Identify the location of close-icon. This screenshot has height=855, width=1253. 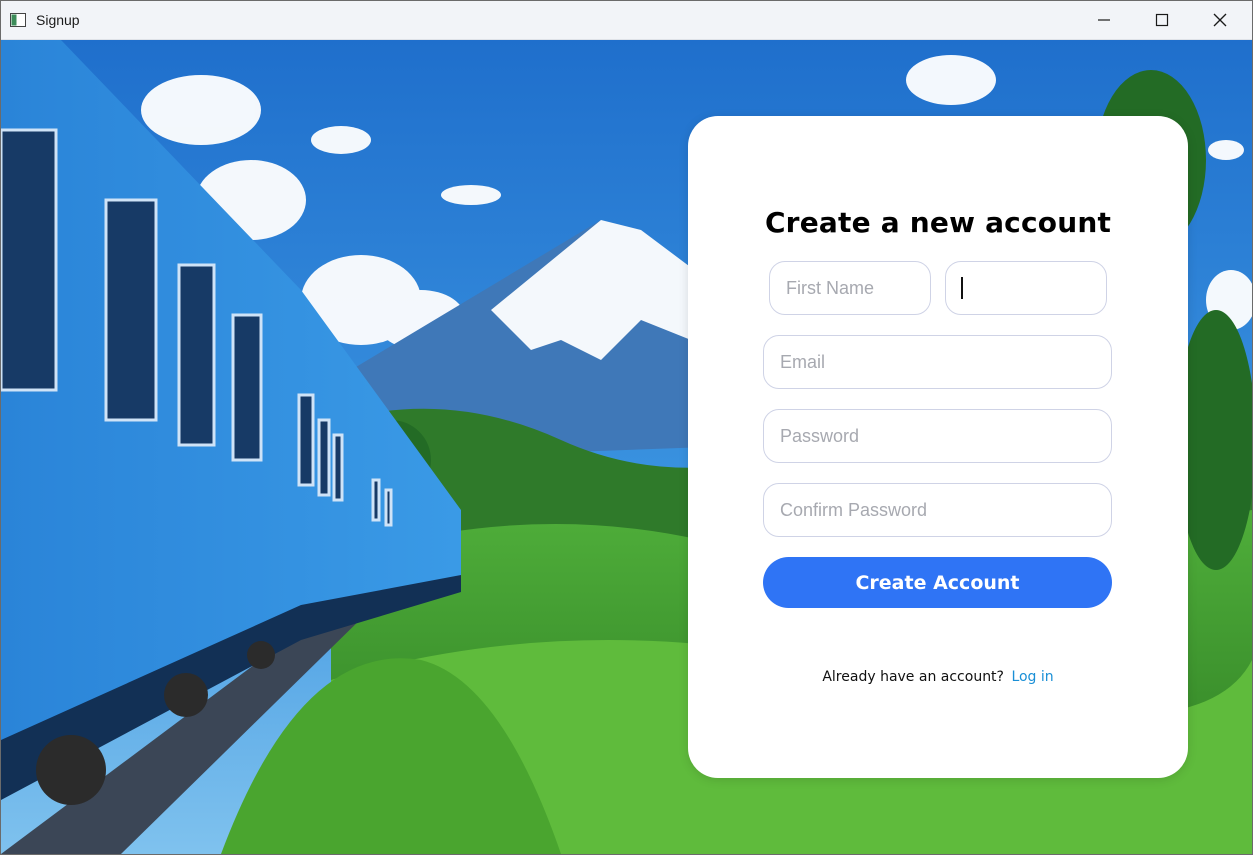
(1220, 20).